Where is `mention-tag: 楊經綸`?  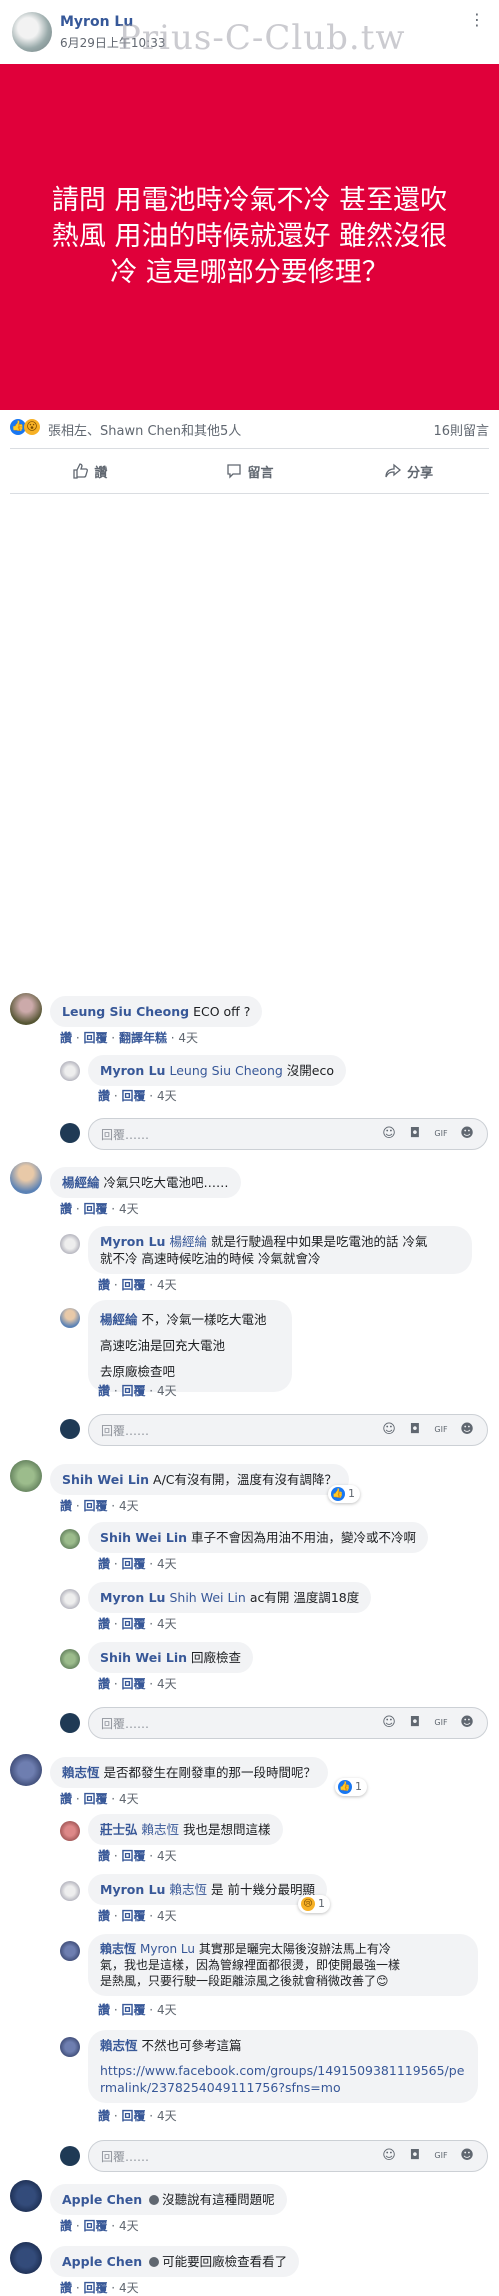 mention-tag: 楊經綸 is located at coordinates (188, 1241).